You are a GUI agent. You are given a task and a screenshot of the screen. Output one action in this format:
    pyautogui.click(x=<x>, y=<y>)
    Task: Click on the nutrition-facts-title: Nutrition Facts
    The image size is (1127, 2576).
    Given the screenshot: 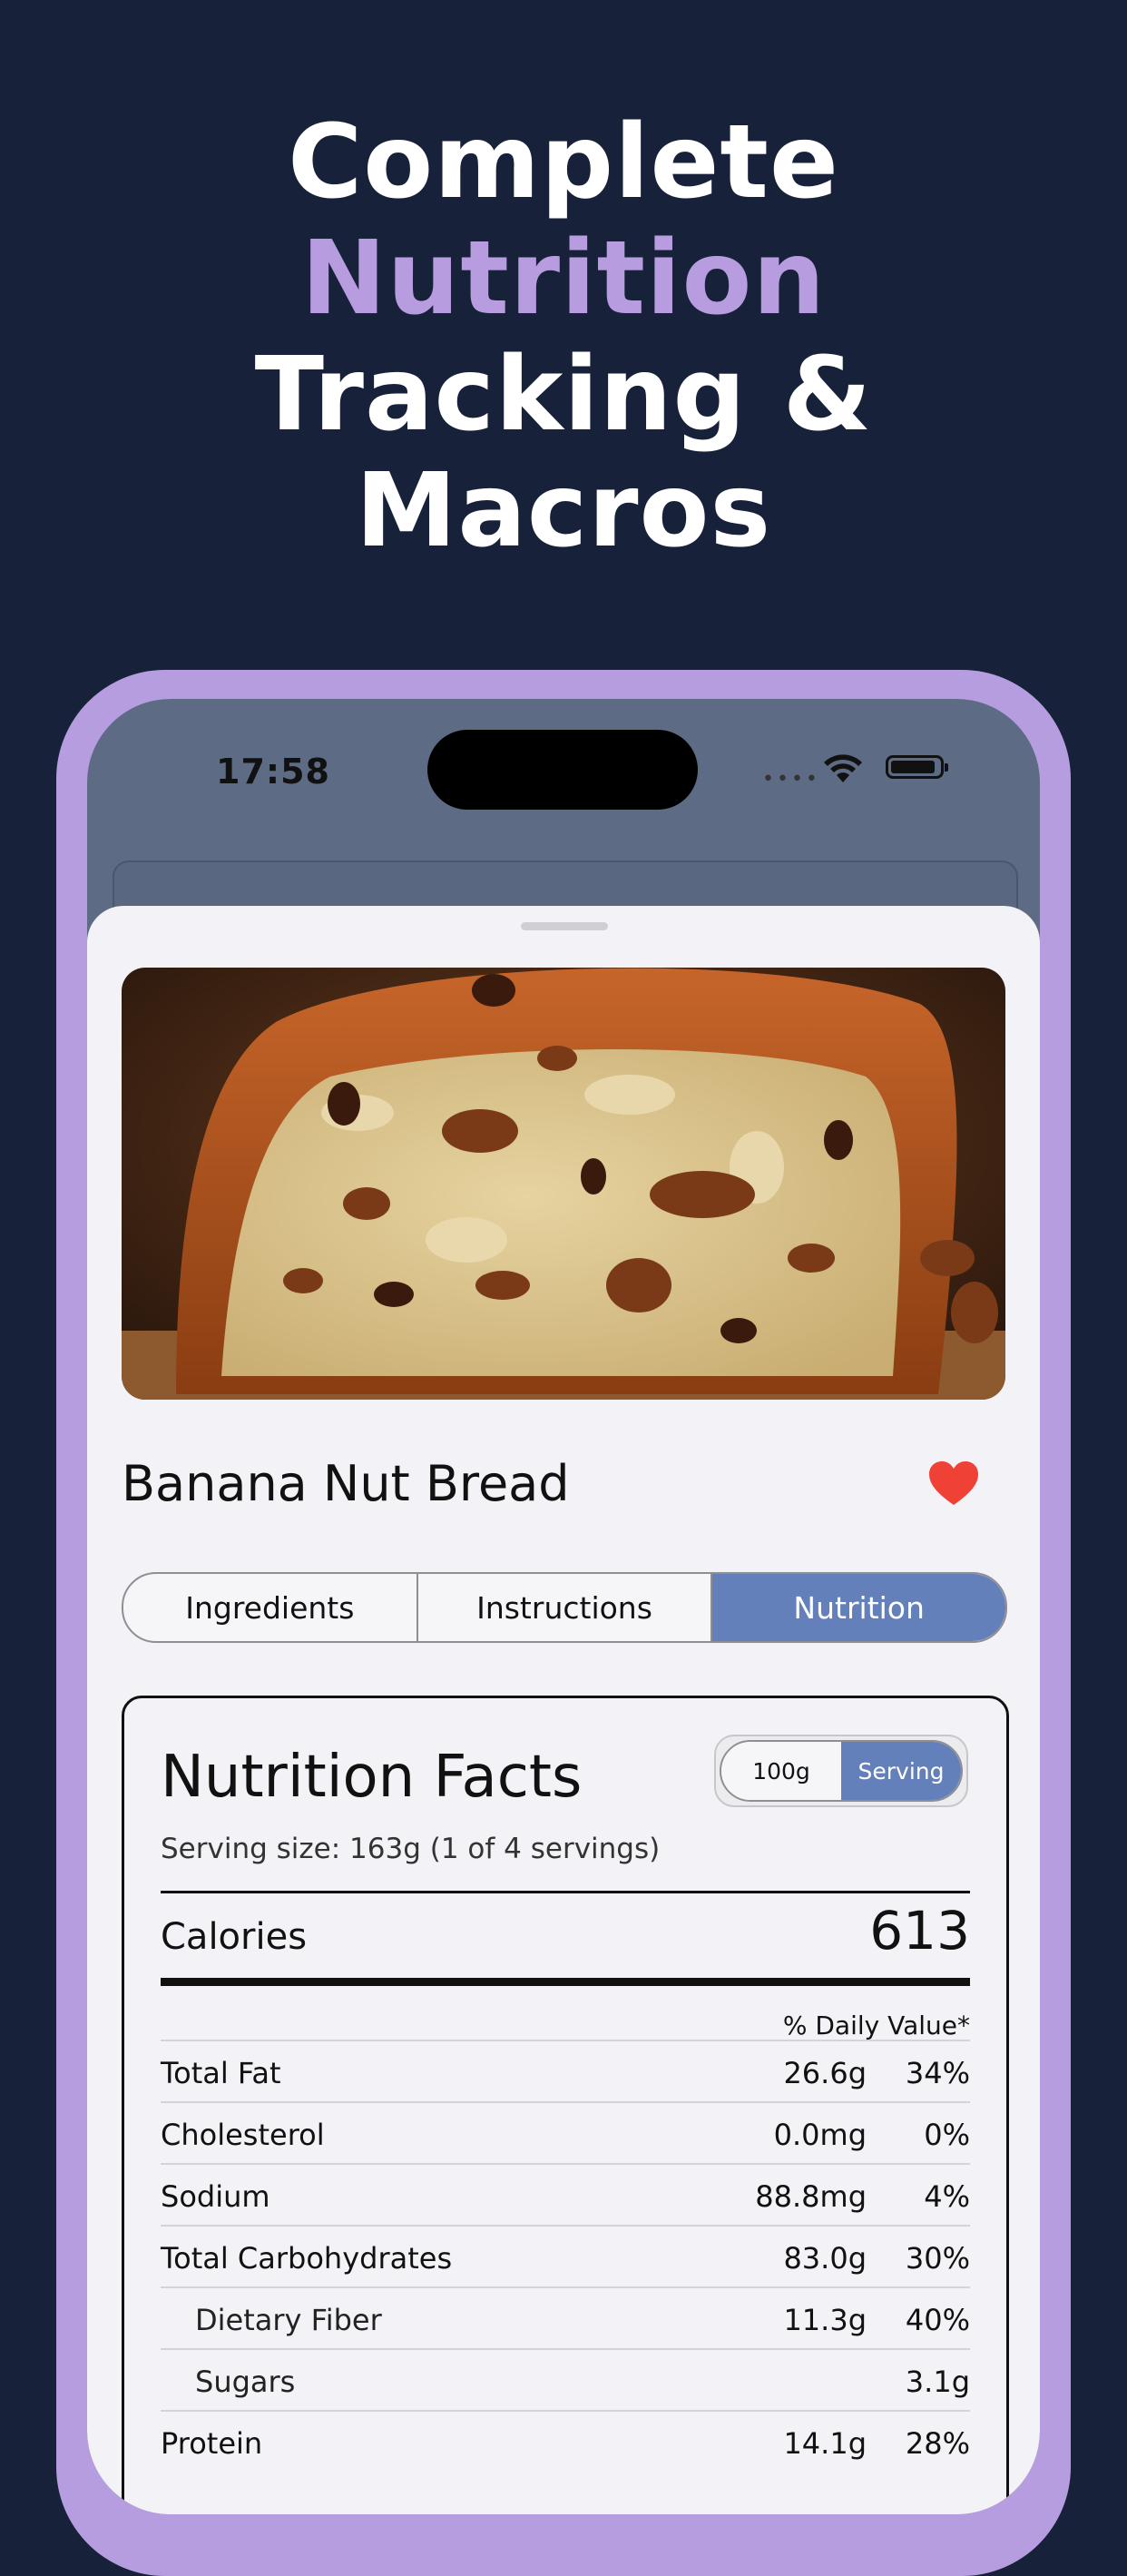 What is the action you would take?
    pyautogui.click(x=372, y=1777)
    